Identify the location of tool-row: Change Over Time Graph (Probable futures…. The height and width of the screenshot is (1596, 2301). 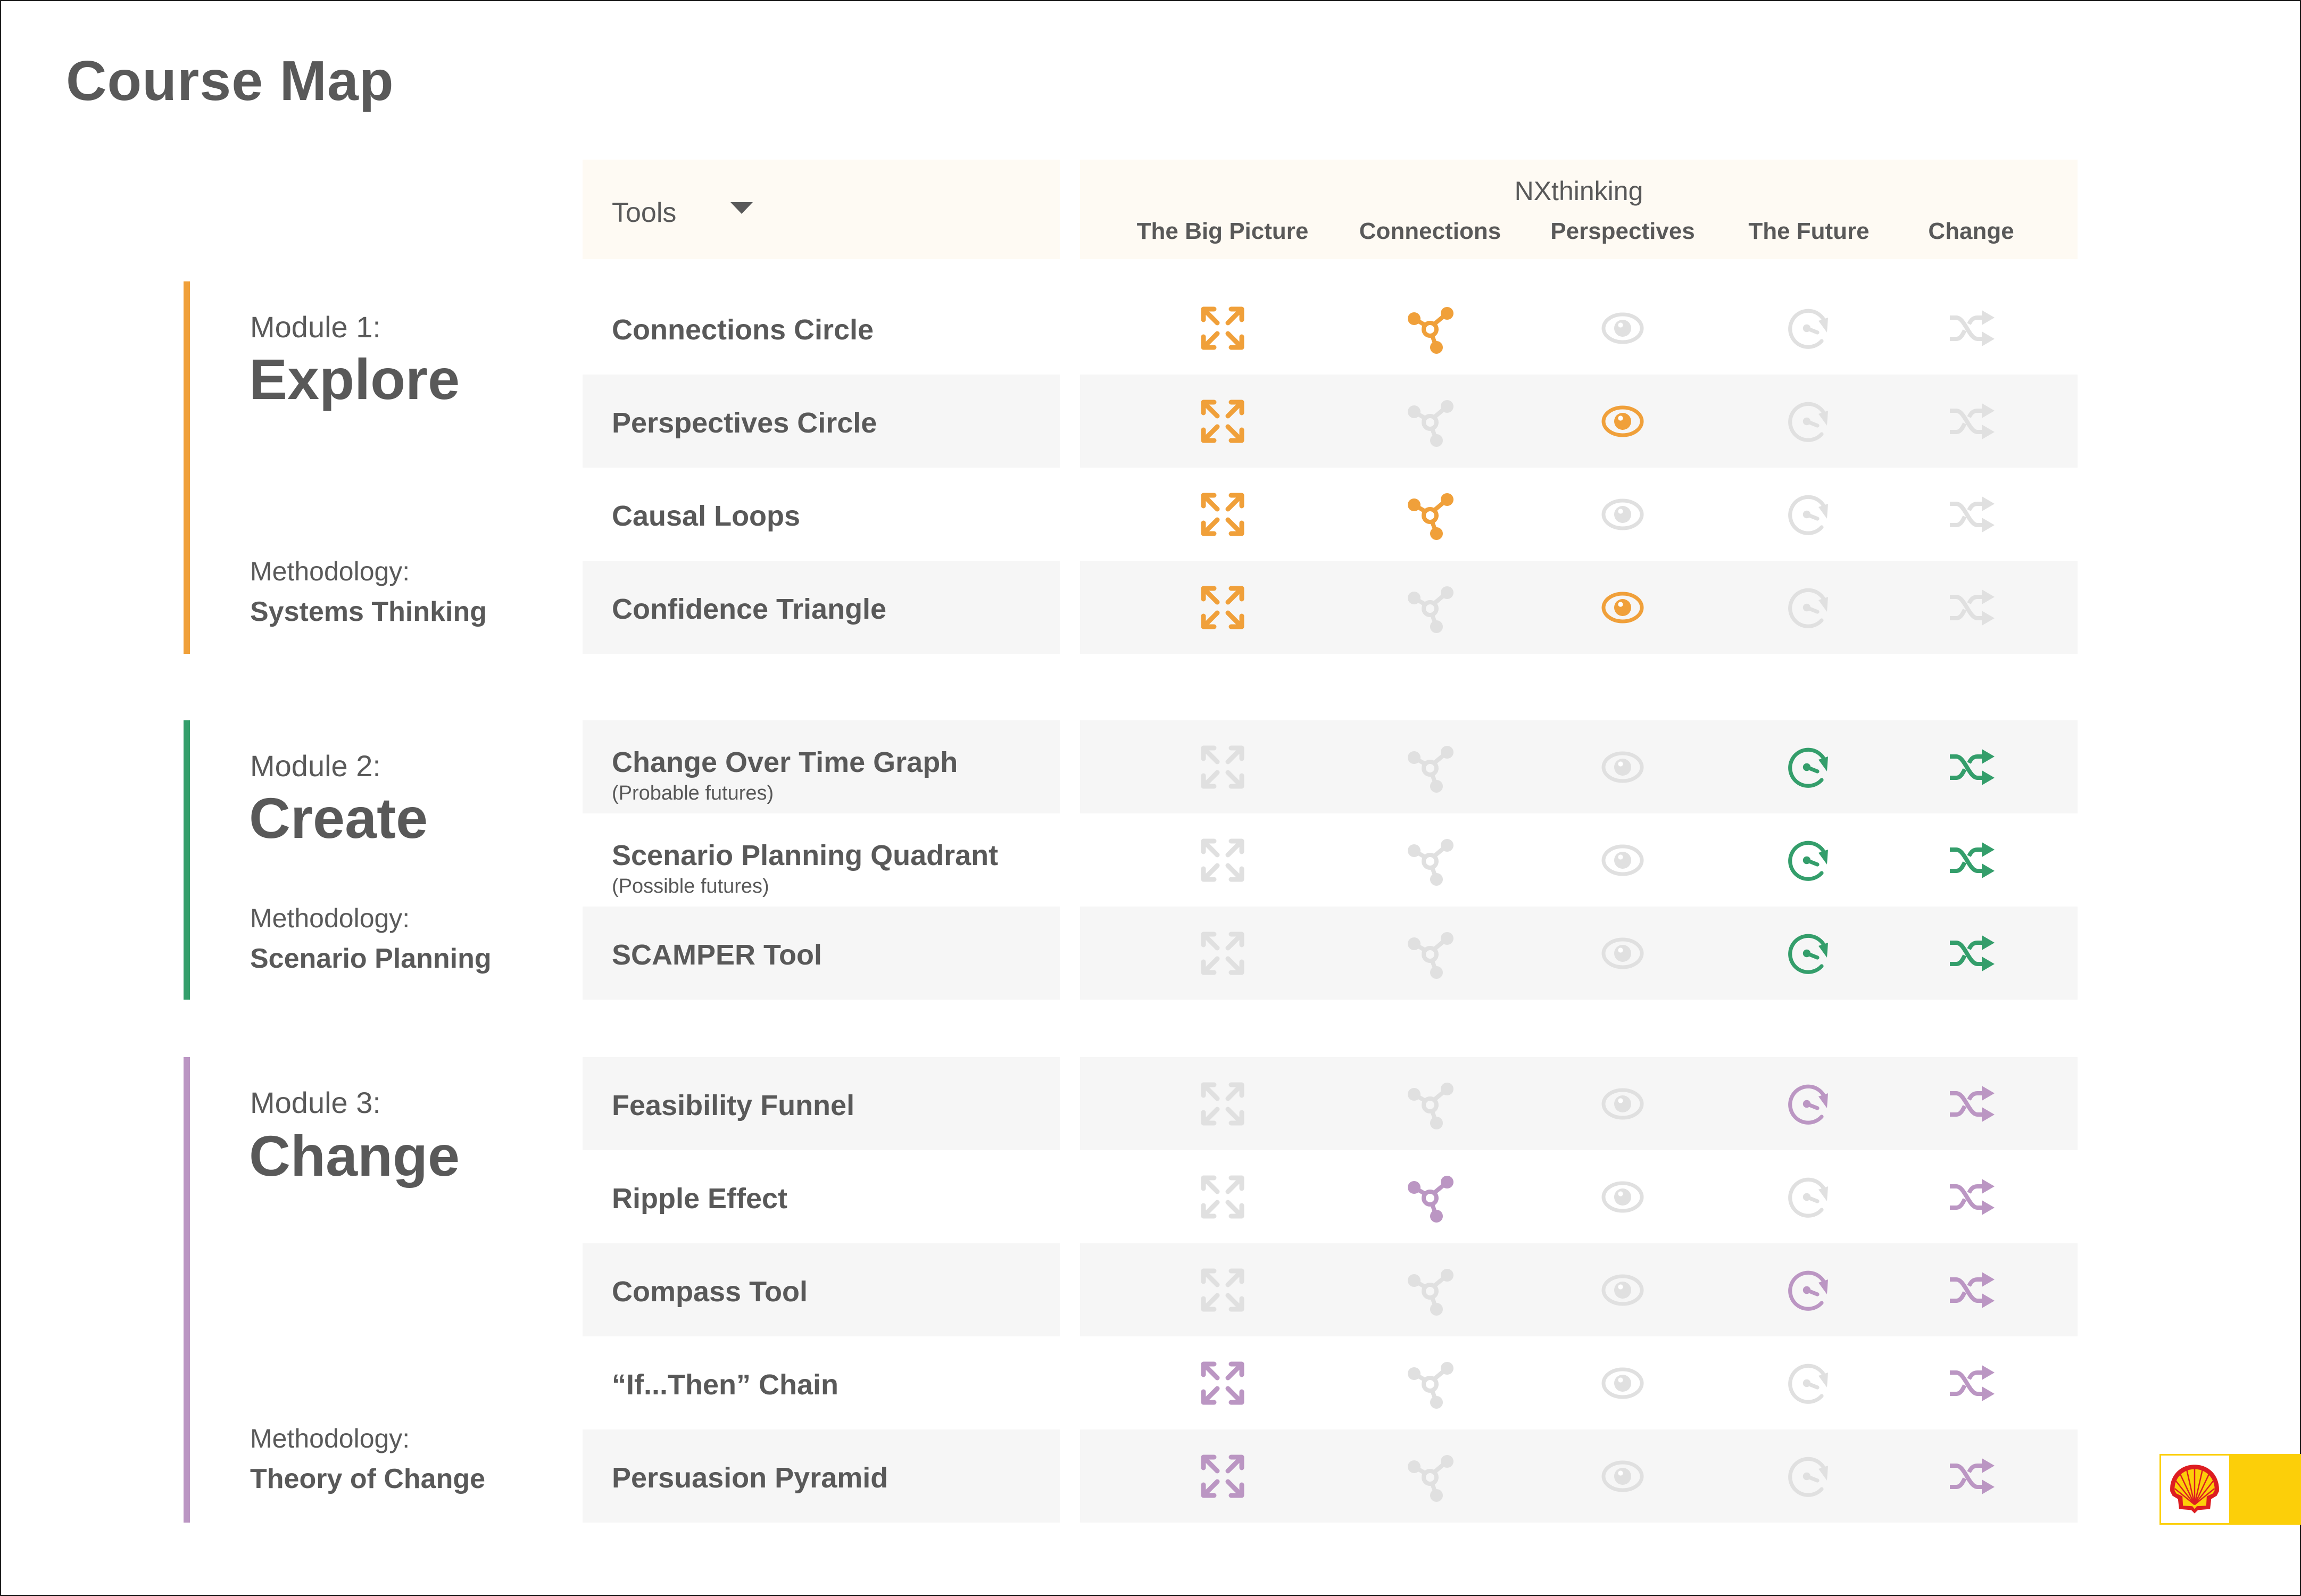
(821, 767).